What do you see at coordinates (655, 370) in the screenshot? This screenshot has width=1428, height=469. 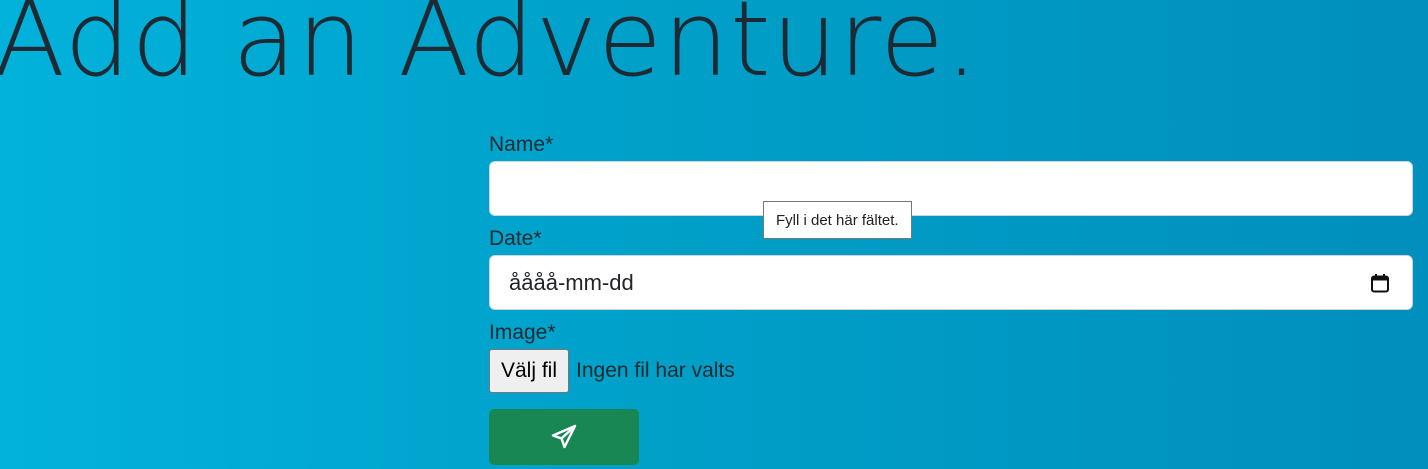 I see `file-status: Ingen fil har valts` at bounding box center [655, 370].